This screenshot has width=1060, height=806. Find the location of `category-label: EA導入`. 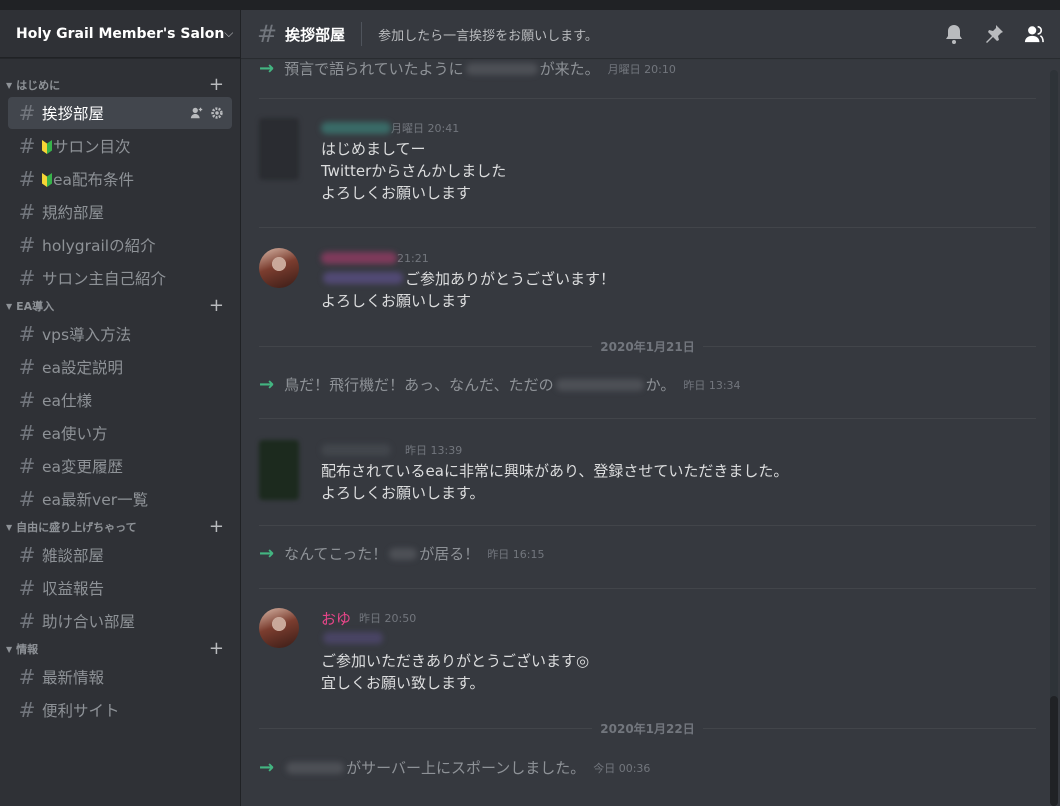

category-label: EA導入 is located at coordinates (35, 306).